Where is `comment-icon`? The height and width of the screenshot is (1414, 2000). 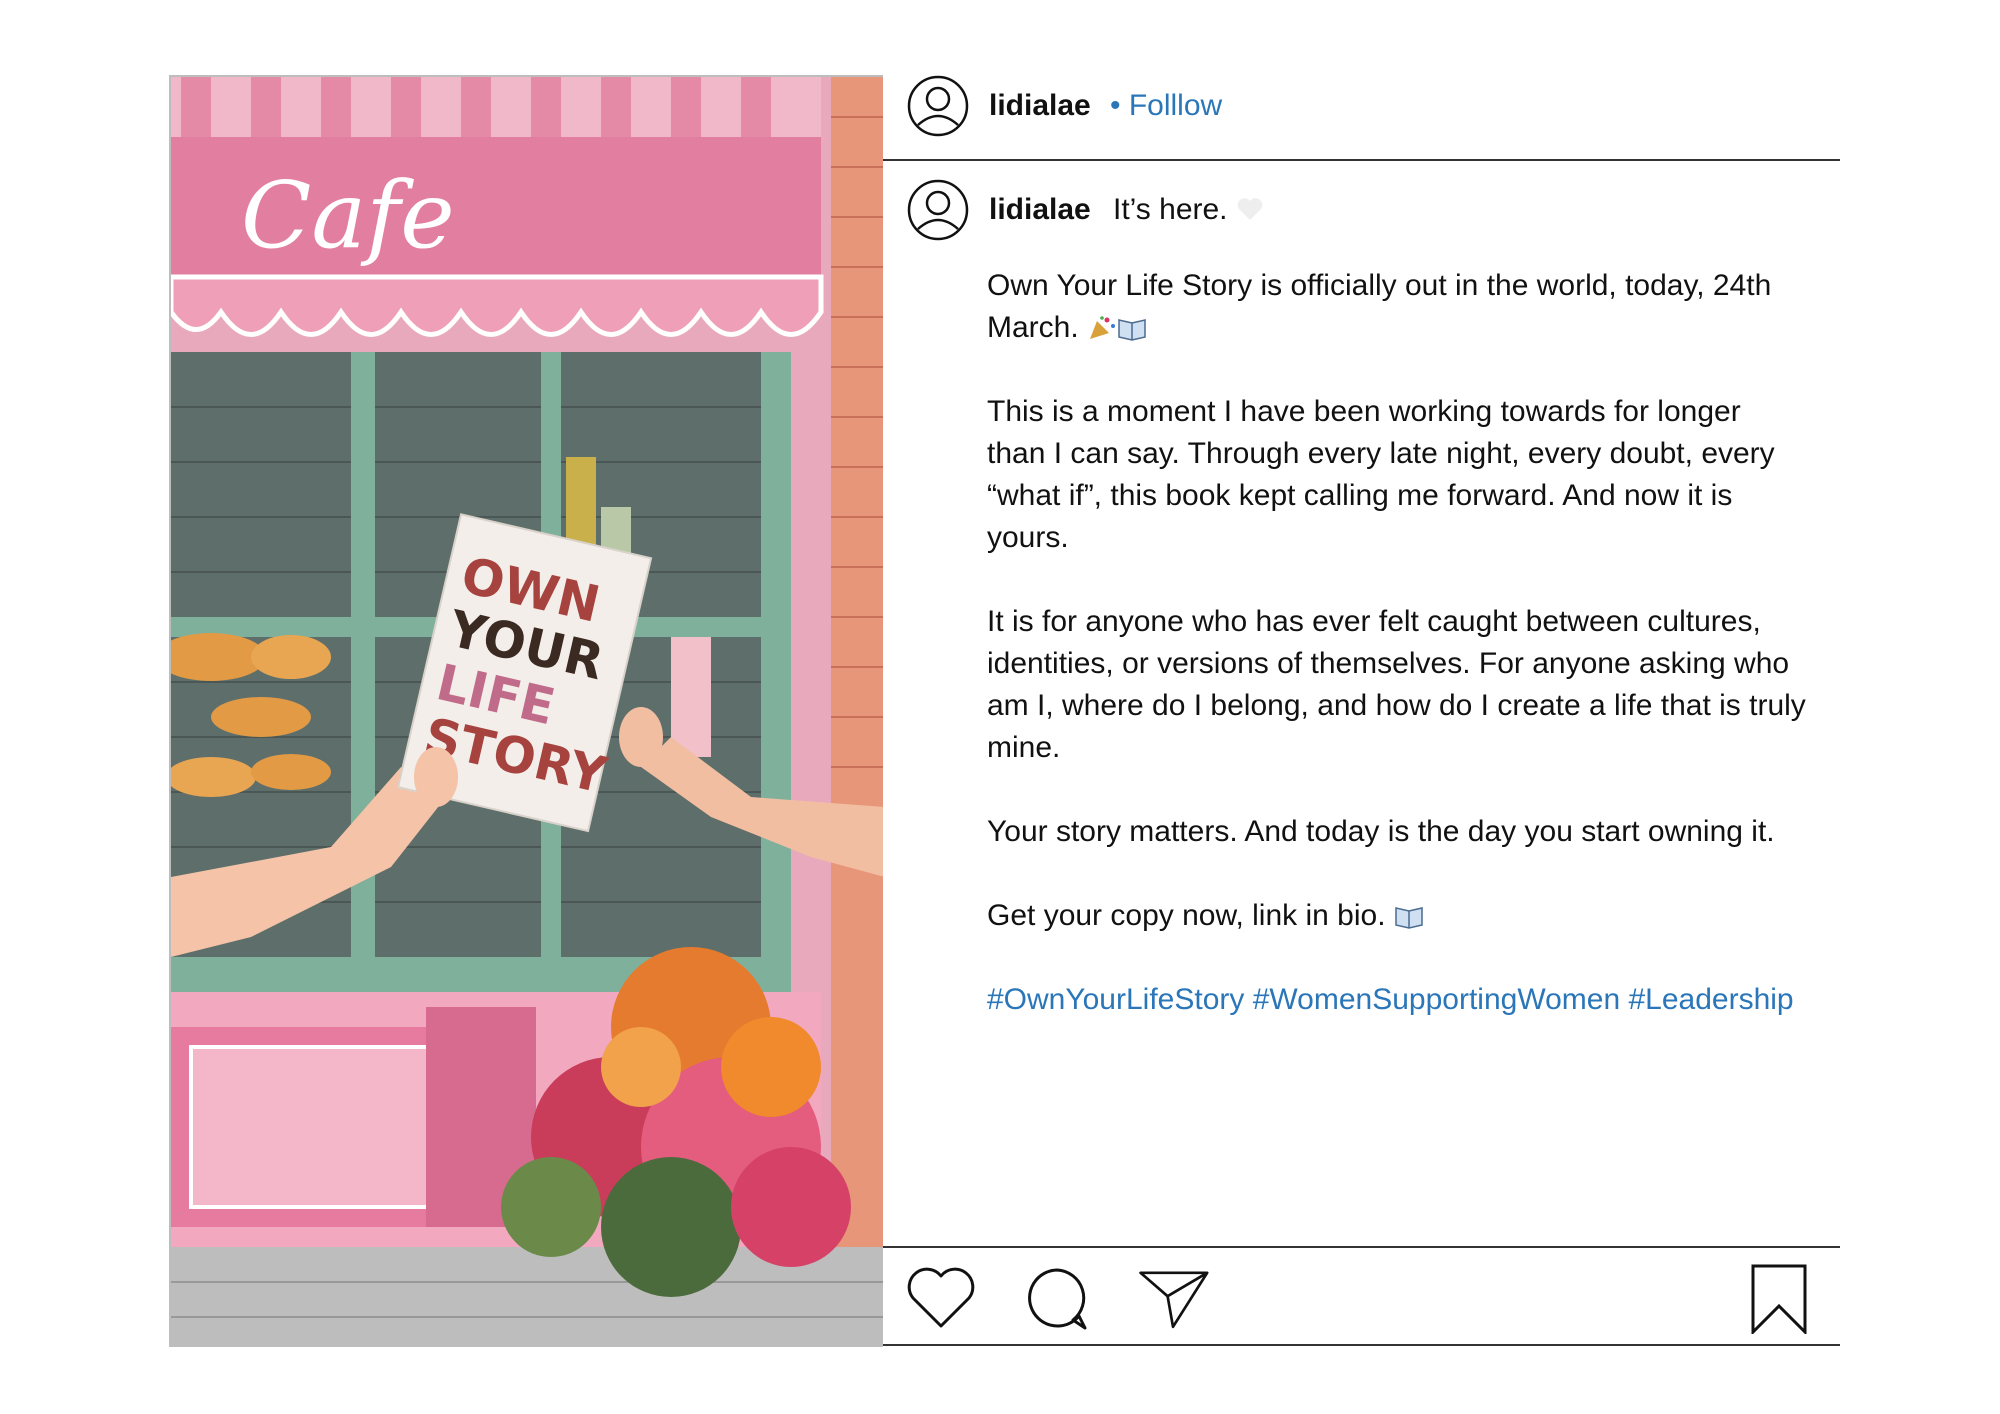
comment-icon is located at coordinates (1057, 1299).